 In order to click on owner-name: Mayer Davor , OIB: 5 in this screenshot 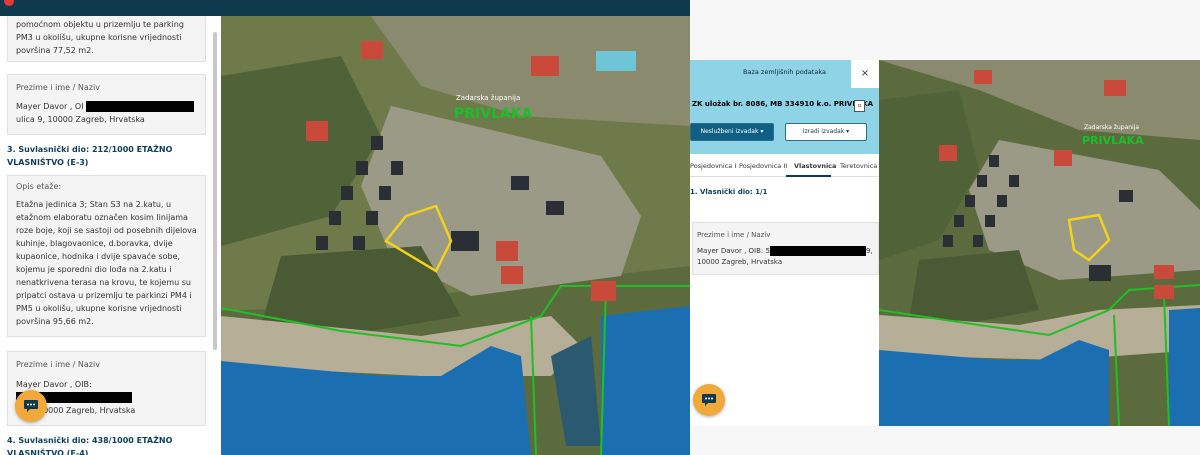, I will do `click(733, 251)`.